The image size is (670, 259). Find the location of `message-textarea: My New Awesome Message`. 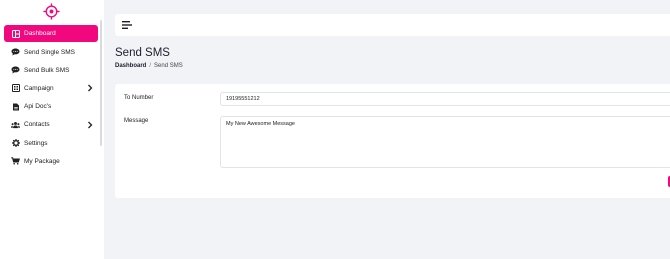

message-textarea: My New Awesome Message is located at coordinates (445, 142).